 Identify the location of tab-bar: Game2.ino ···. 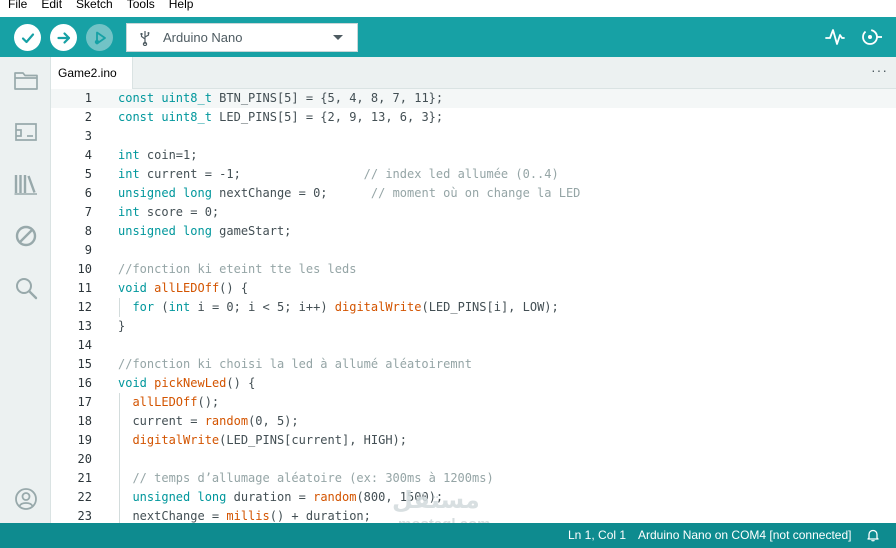
(473, 73).